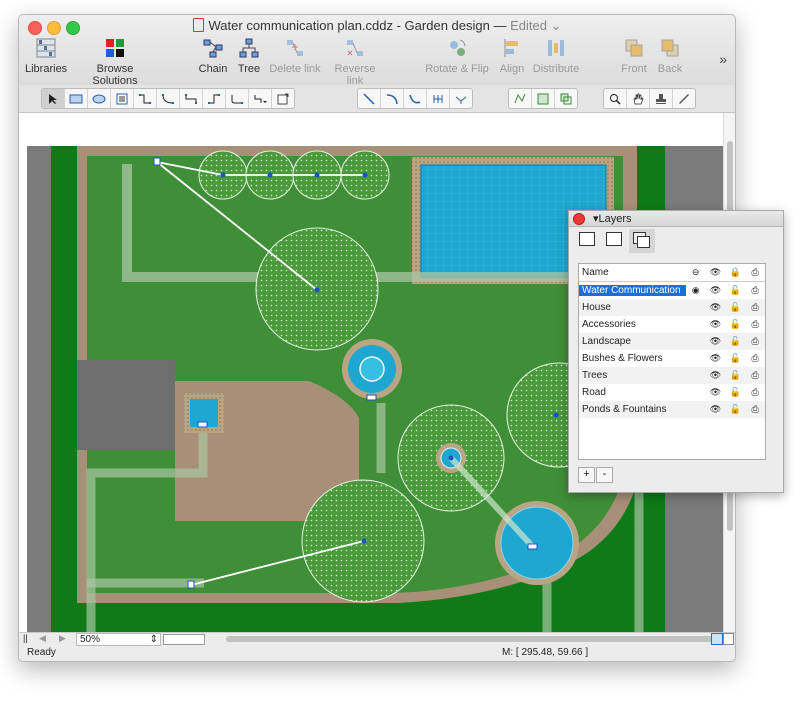 The width and height of the screenshot is (800, 701). What do you see at coordinates (717, 639) in the screenshot?
I see `fit-page-icon` at bounding box center [717, 639].